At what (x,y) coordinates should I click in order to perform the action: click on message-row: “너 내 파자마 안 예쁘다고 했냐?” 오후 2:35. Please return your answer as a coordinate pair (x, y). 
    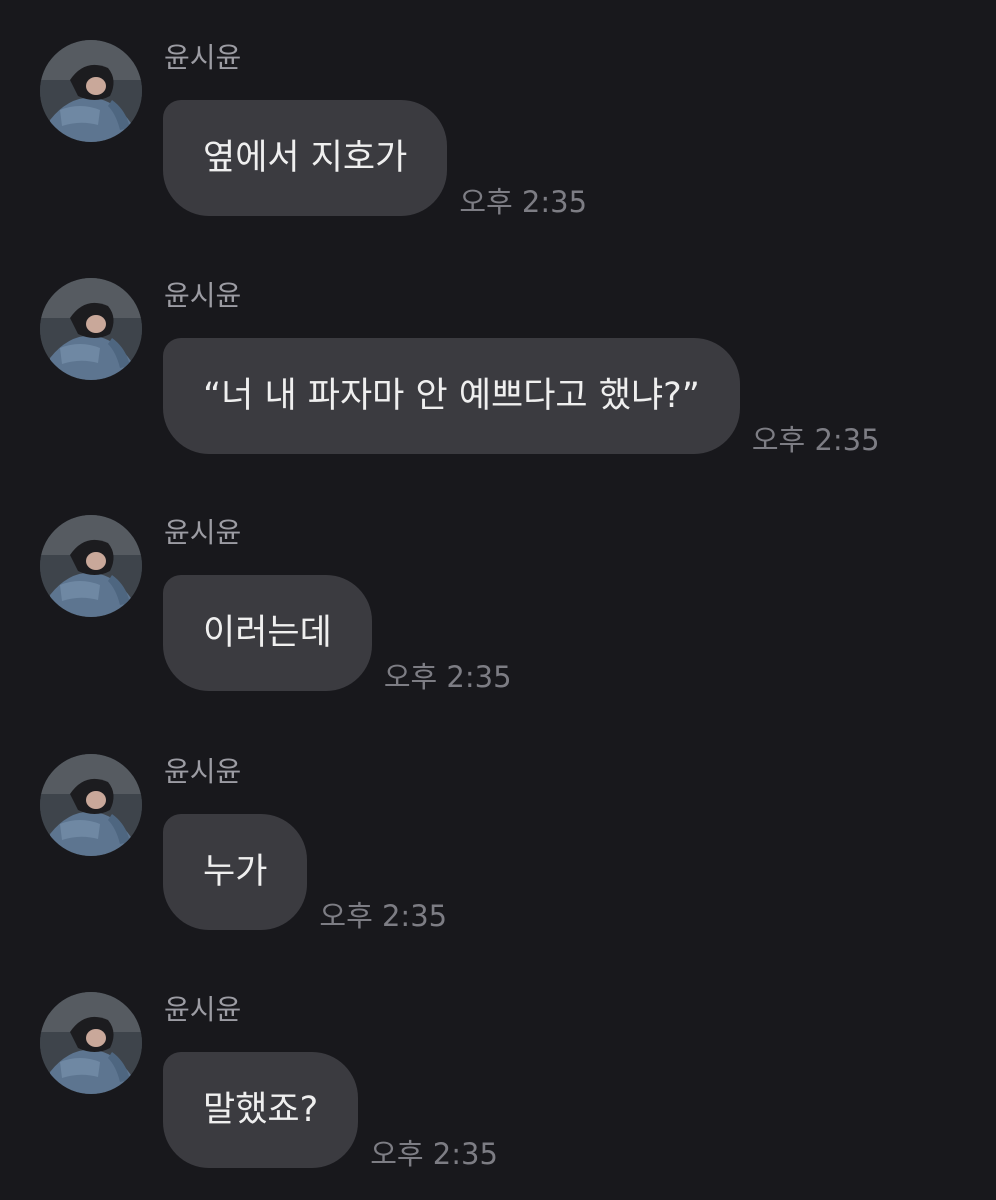
    Looking at the image, I should click on (521, 397).